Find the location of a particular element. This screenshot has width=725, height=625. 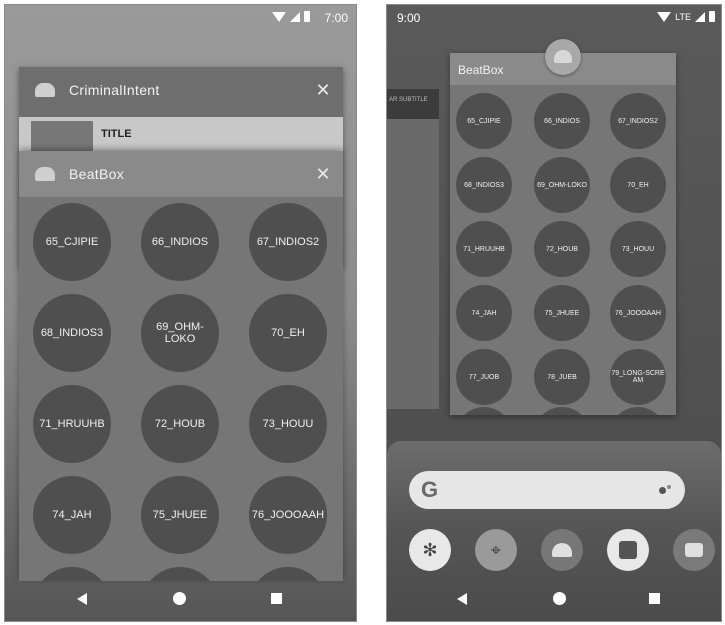

clock: 9:00 is located at coordinates (409, 18).